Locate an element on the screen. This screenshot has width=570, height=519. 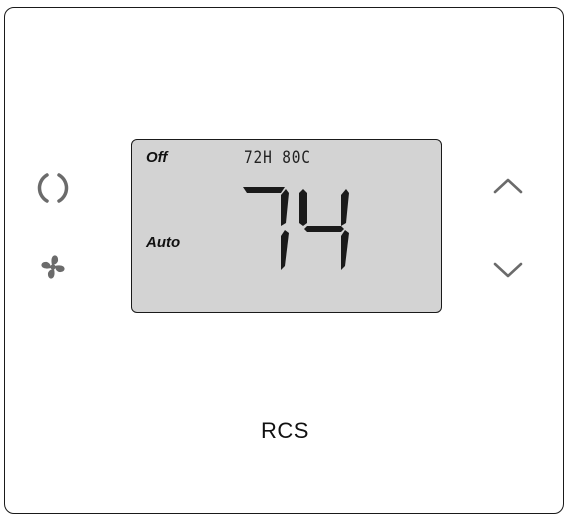
mode-icon is located at coordinates (53, 188).